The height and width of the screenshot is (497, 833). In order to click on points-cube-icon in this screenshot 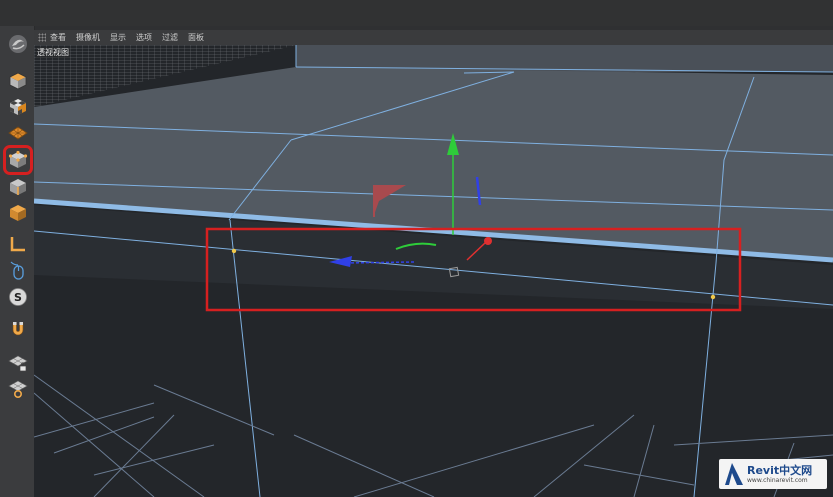, I will do `click(18, 159)`.